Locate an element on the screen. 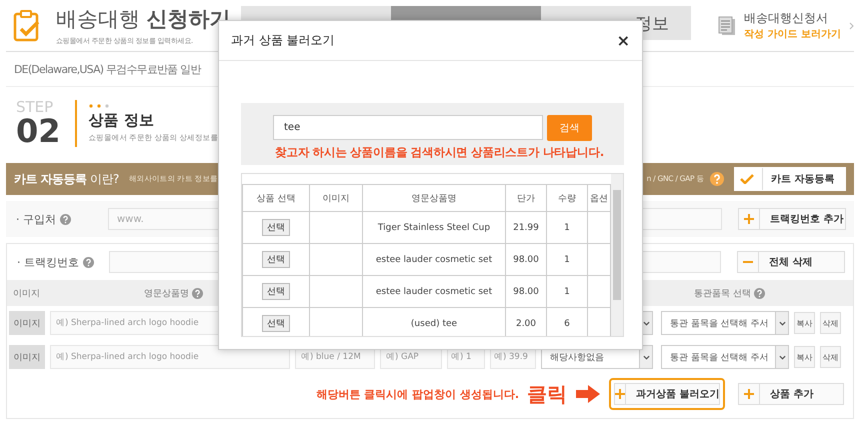  close-button: × is located at coordinates (623, 40).